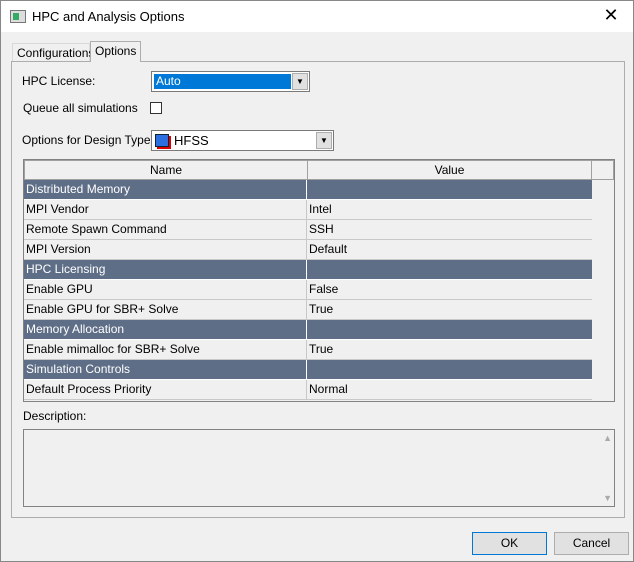  Describe the element at coordinates (509, 543) in the screenshot. I see `ok-button: OK` at that location.